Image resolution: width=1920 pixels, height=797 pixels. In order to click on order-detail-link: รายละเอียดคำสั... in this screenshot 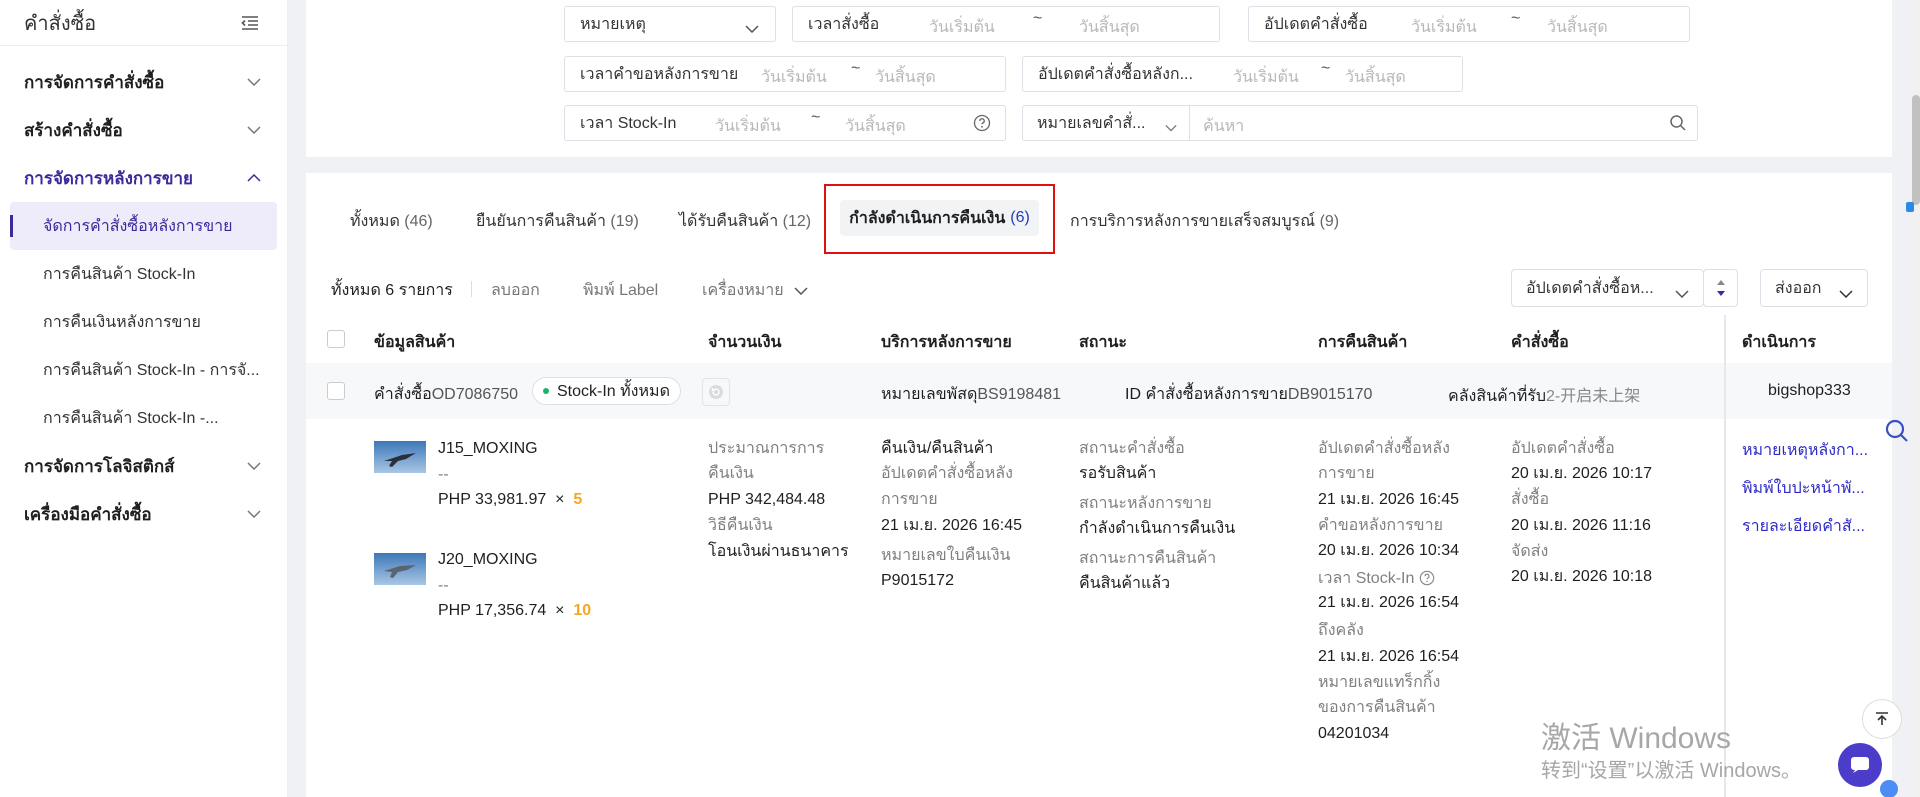, I will do `click(1803, 527)`.